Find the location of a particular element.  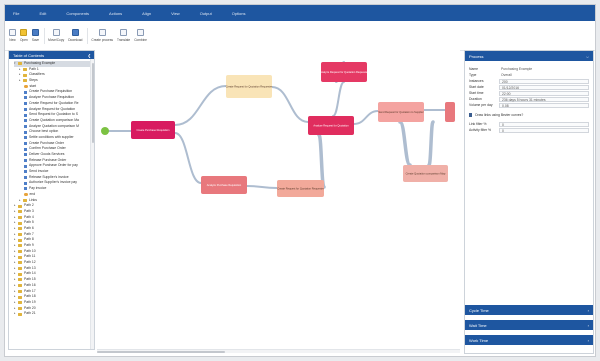

canvas-h-scrollbar is located at coordinates (278, 351).